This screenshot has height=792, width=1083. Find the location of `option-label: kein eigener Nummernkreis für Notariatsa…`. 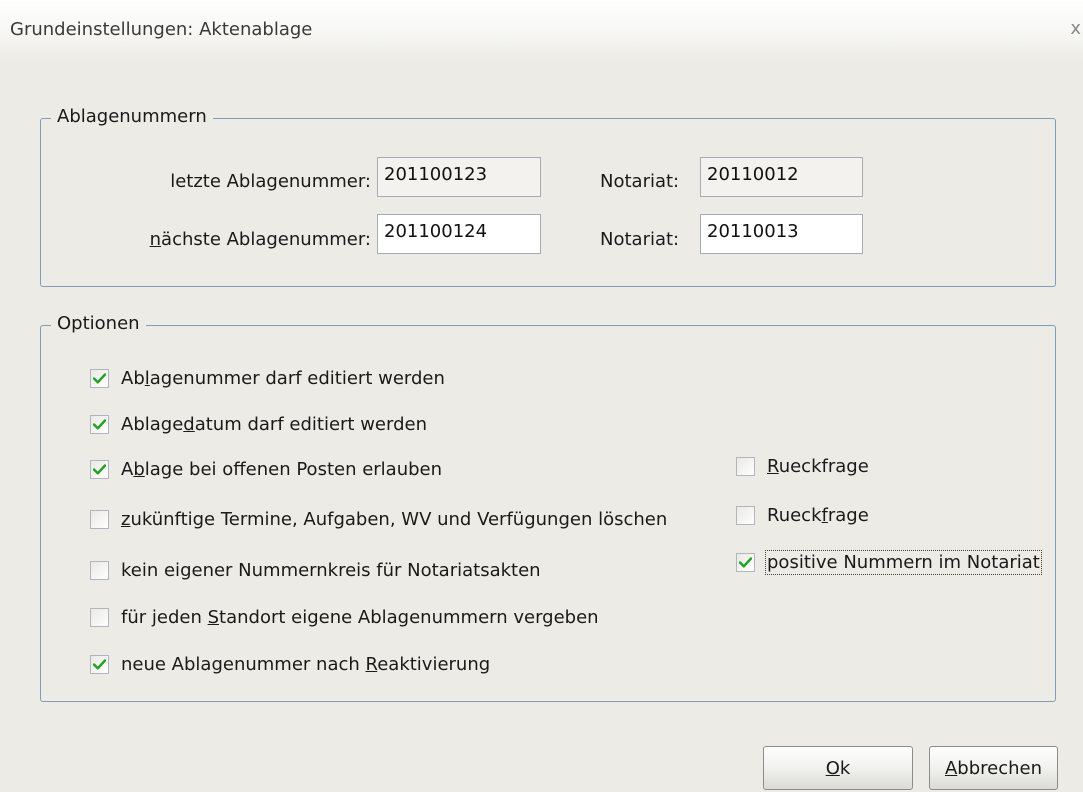

option-label: kein eigener Nummernkreis für Notariatsa… is located at coordinates (331, 570).